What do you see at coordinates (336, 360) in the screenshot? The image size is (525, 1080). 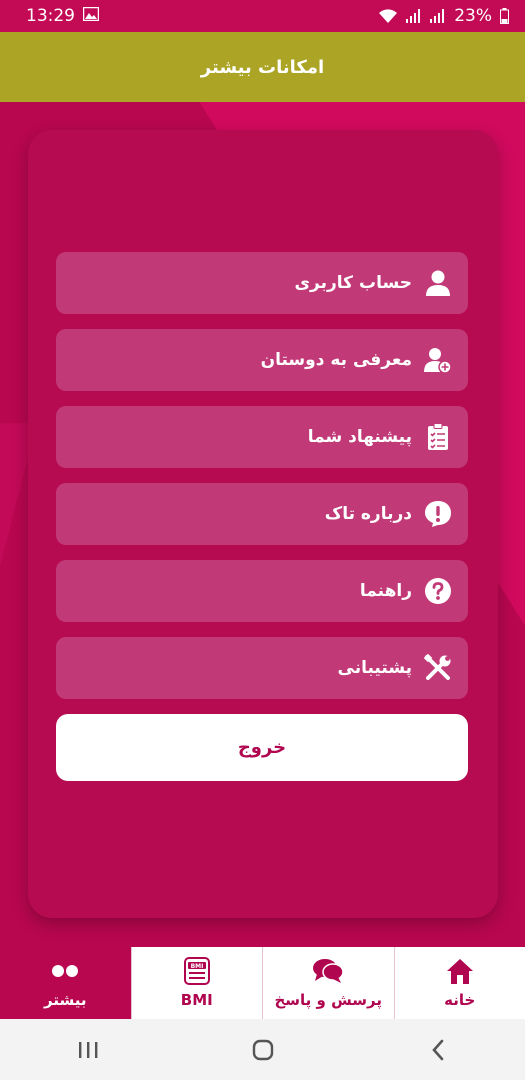 I see `menu-item-label: معرفی به دوستان` at bounding box center [336, 360].